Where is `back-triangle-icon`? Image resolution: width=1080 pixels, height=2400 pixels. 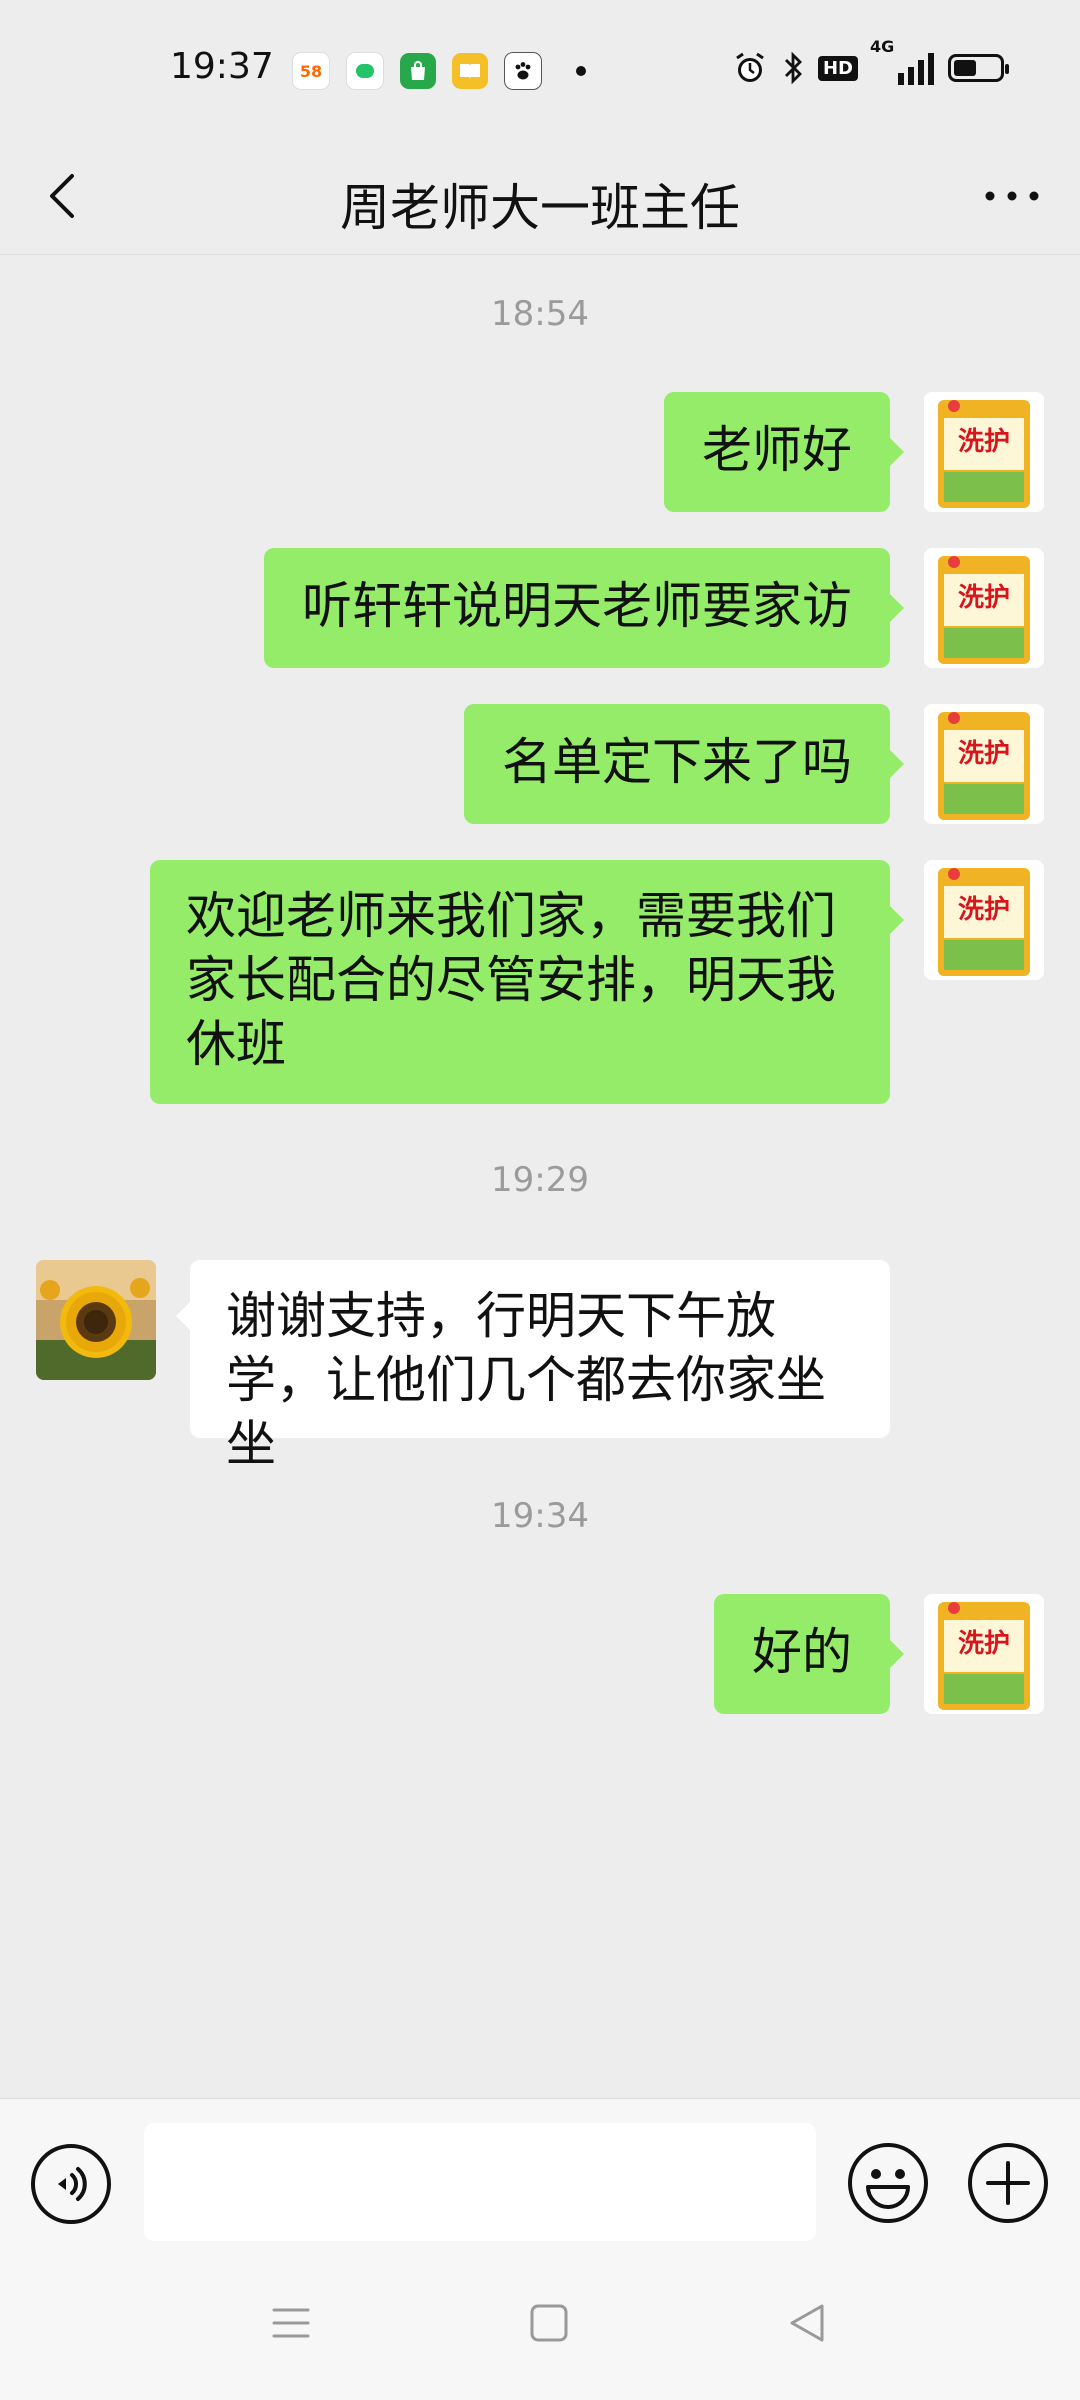
back-triangle-icon is located at coordinates (807, 2323).